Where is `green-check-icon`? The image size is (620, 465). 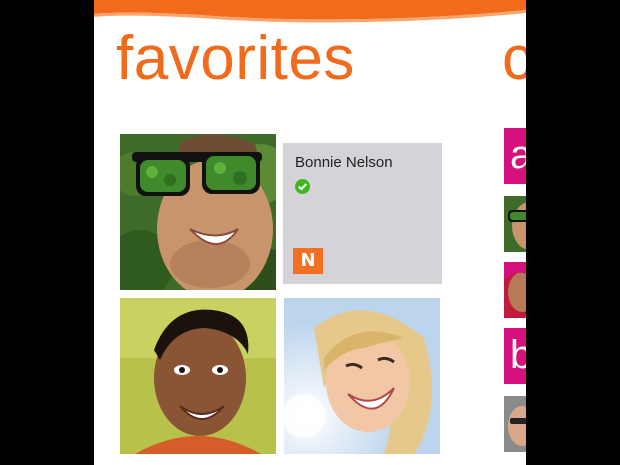 green-check-icon is located at coordinates (302, 186).